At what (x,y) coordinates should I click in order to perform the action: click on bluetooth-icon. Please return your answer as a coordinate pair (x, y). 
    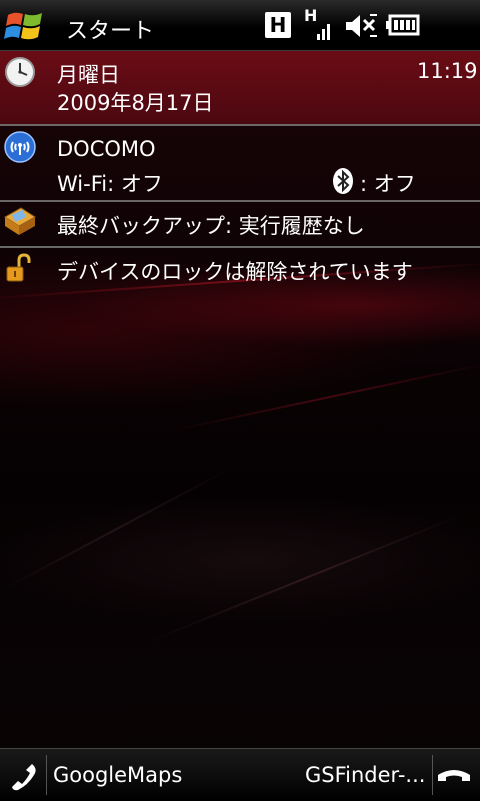
    Looking at the image, I should click on (343, 181).